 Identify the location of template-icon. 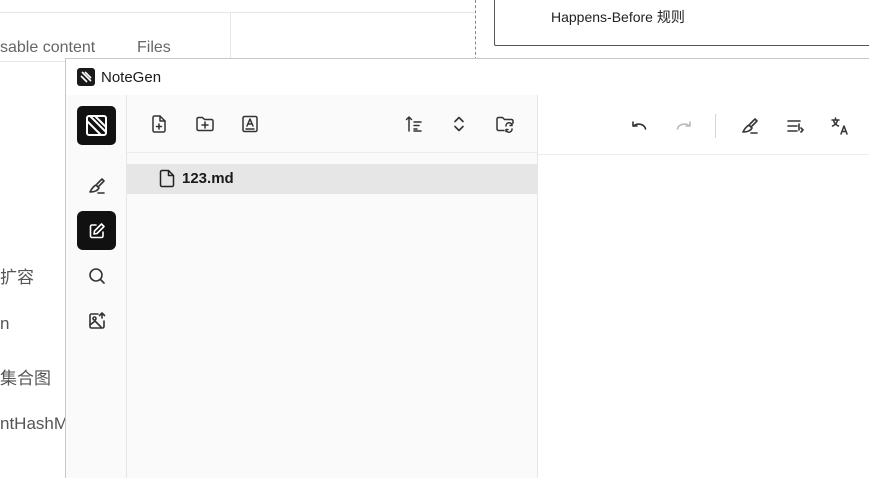
(250, 124).